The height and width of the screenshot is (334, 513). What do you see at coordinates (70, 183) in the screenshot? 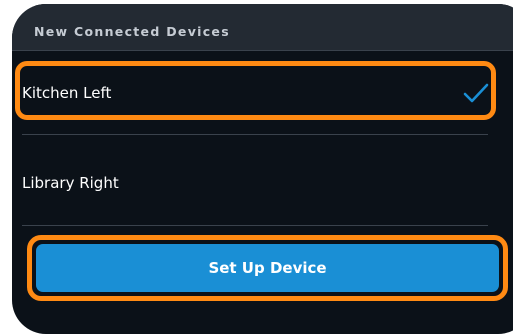
I see `device-label: Library Right` at bounding box center [70, 183].